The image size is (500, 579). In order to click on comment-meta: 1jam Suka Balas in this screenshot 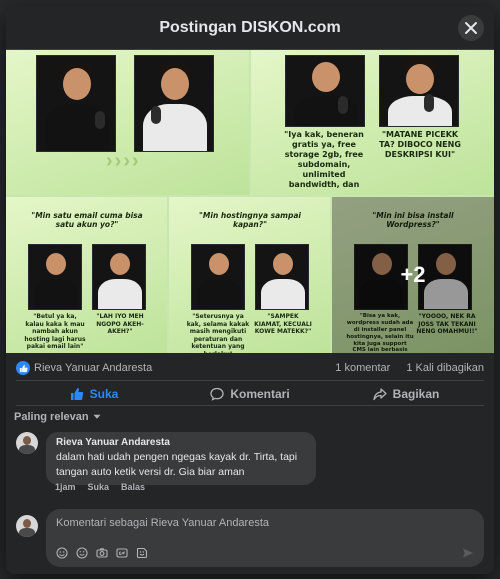, I will do `click(100, 487)`.